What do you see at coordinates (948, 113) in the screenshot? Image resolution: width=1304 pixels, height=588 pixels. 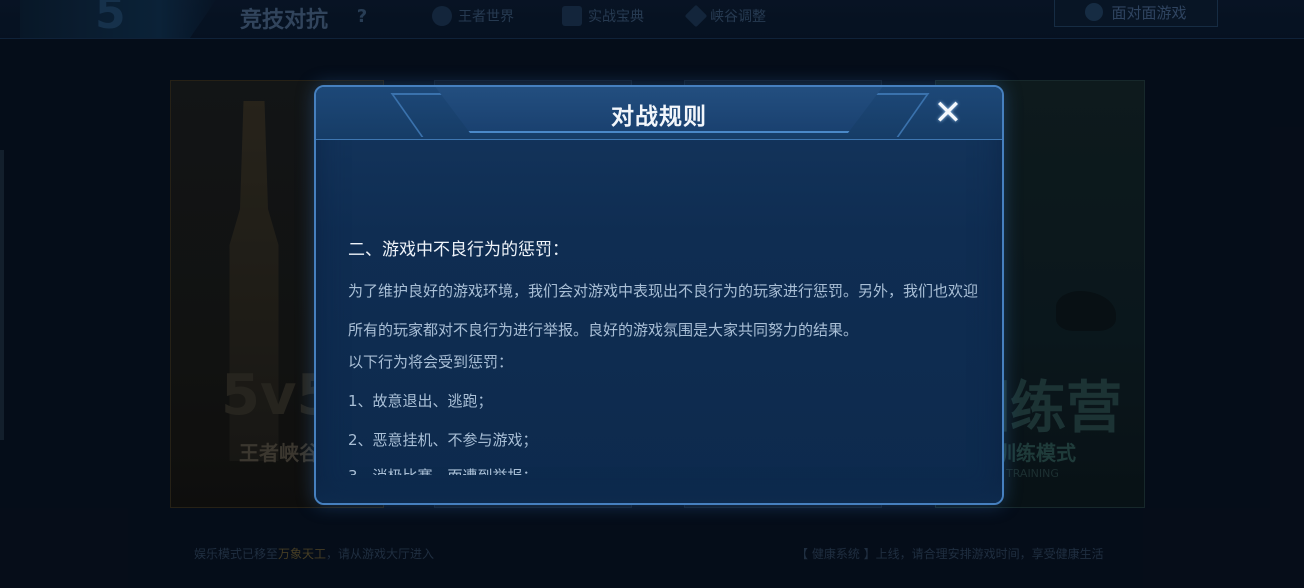 I see `close-icon: ✕` at bounding box center [948, 113].